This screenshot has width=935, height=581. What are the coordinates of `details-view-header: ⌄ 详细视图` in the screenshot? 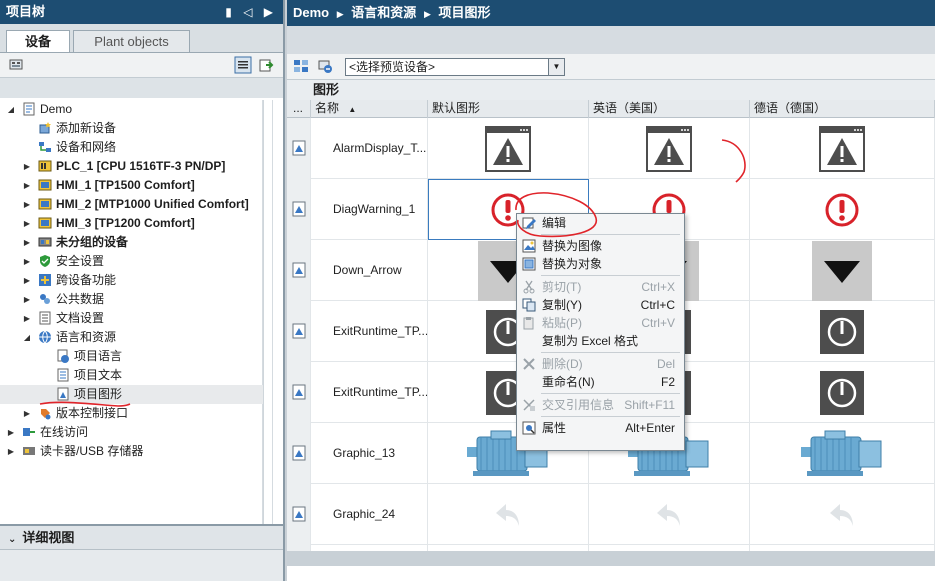 It's located at (141, 538).